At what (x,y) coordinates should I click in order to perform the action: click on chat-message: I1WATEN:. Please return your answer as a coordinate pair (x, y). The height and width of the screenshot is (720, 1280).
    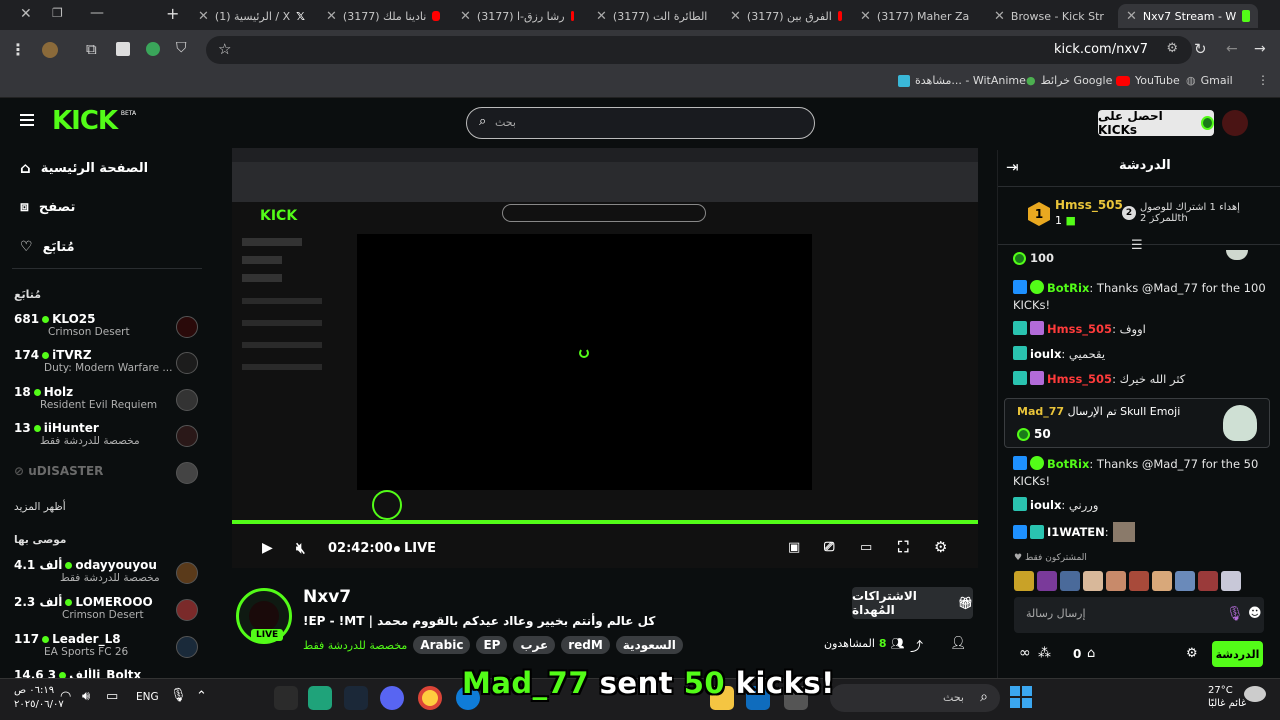
    Looking at the image, I should click on (1140, 532).